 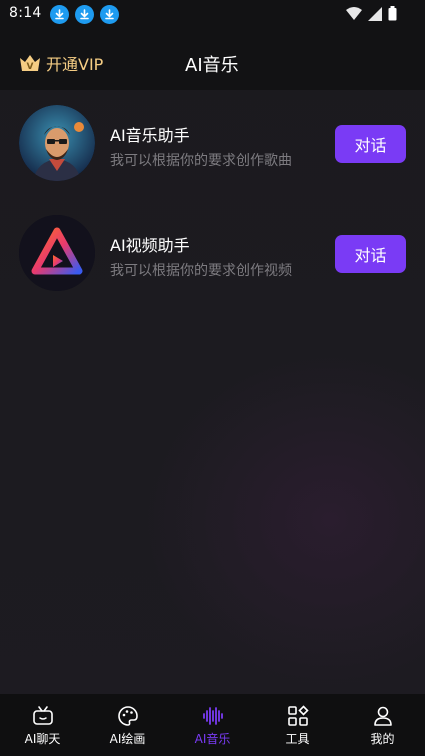 I want to click on page-title: AI音乐, so click(x=212, y=65).